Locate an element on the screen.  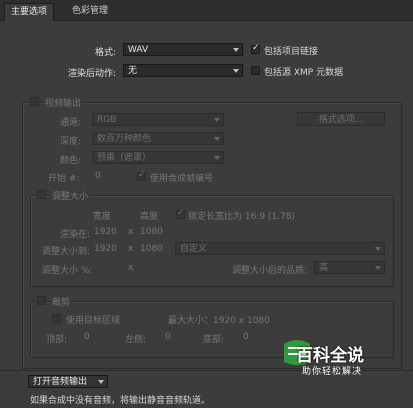
use-comp-frame-label: 使用合成帧编号 is located at coordinates (182, 179).